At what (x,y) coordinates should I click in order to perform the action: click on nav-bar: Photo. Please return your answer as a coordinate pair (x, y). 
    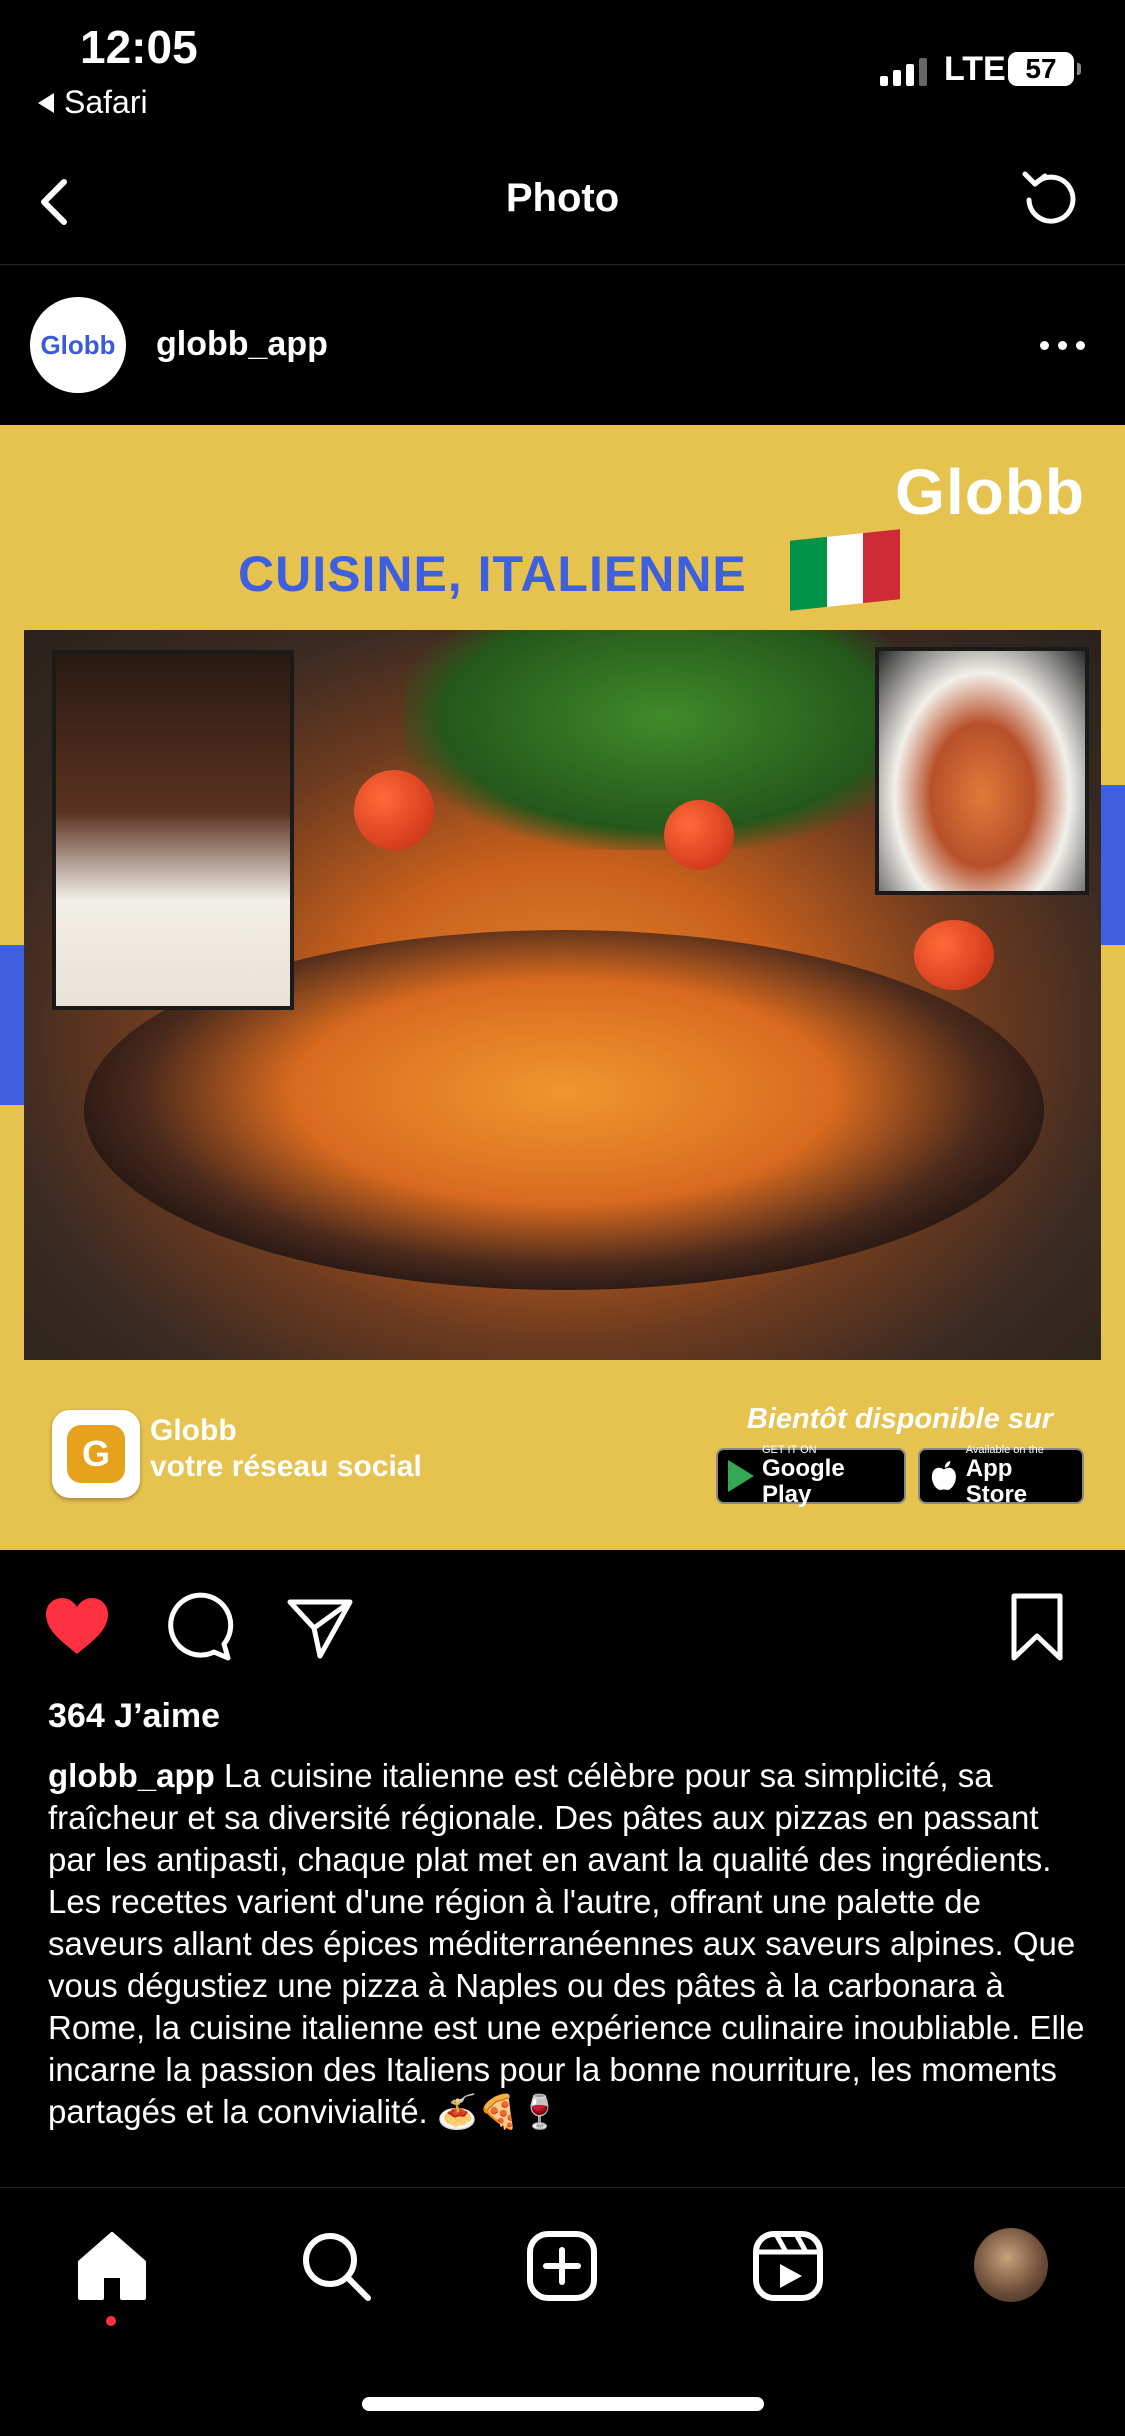
    Looking at the image, I should click on (562, 207).